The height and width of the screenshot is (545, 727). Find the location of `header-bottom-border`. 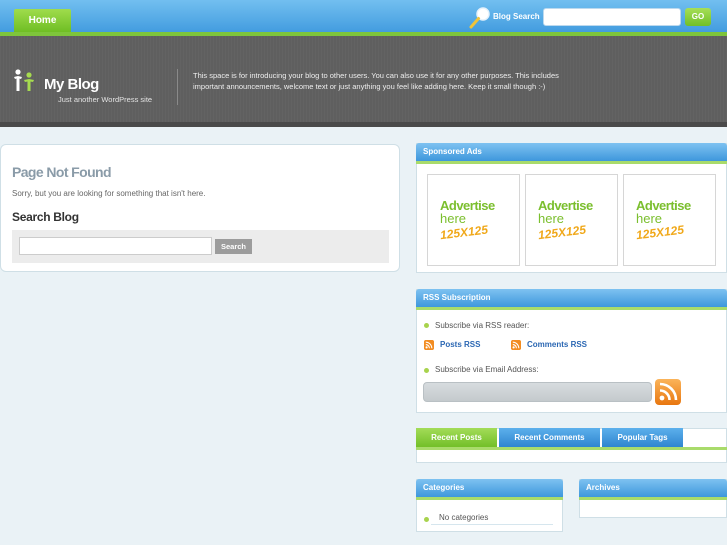

header-bottom-border is located at coordinates (363, 124).